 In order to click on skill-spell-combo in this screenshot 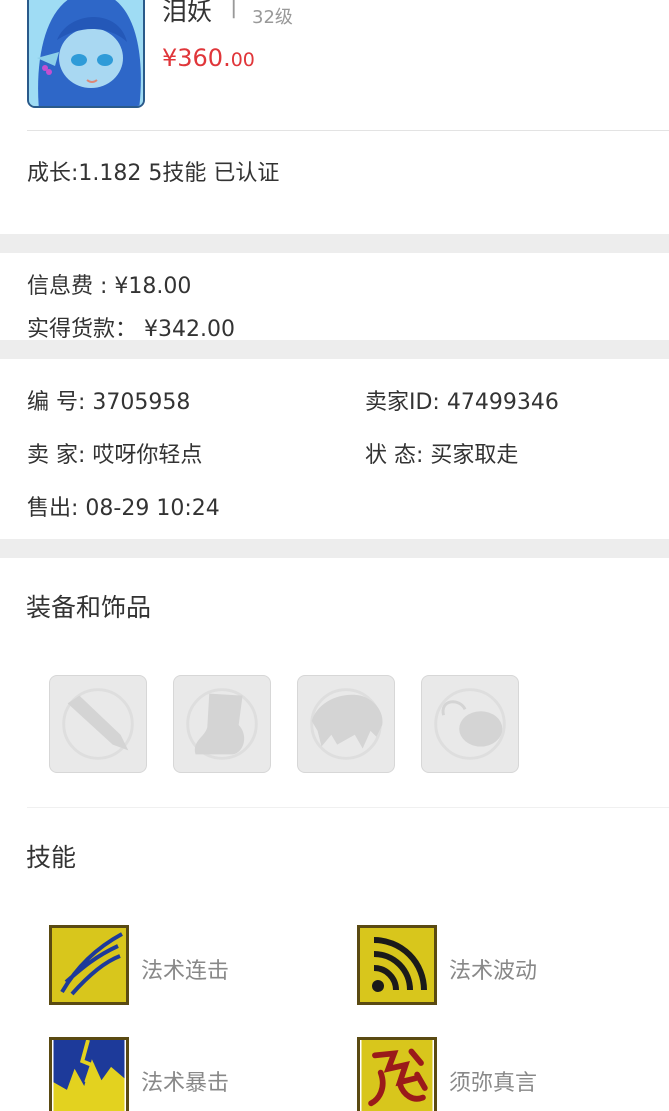, I will do `click(89, 965)`.